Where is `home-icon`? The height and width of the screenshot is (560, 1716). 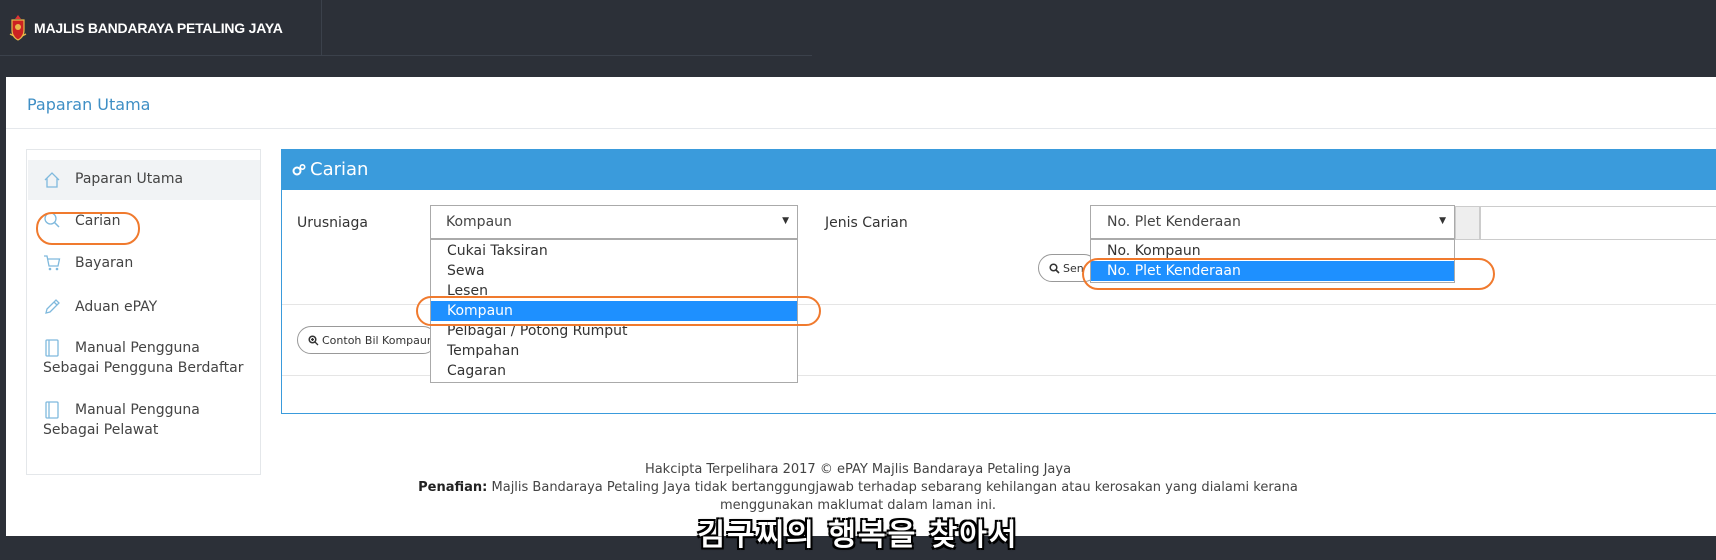
home-icon is located at coordinates (52, 180).